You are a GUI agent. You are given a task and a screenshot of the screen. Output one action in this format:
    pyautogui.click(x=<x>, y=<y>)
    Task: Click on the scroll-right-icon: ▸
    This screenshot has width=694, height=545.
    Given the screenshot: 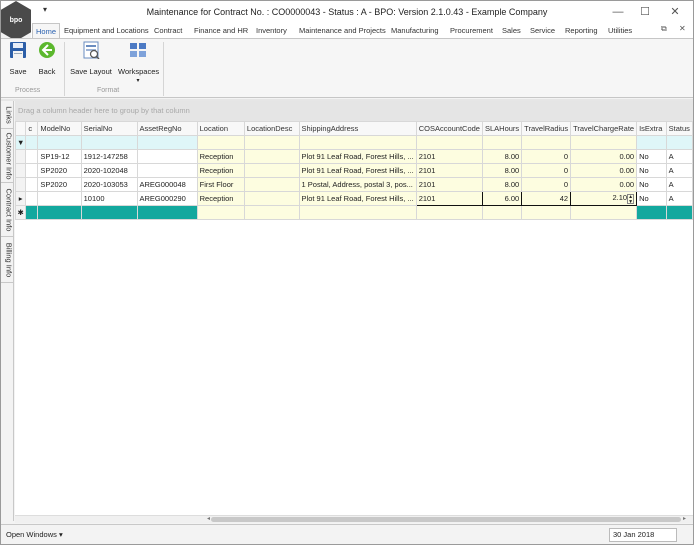 What is the action you would take?
    pyautogui.click(x=684, y=518)
    